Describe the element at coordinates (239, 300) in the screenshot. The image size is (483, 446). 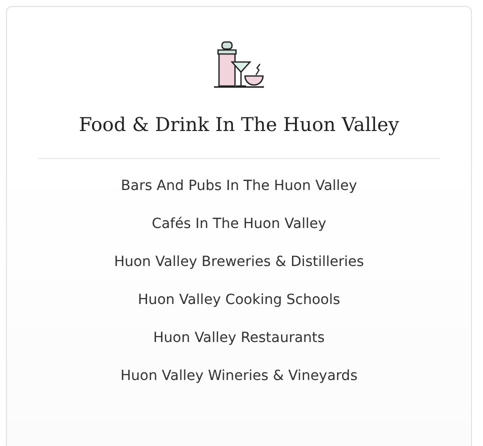
I see `category-link: Huon Valley Cooking Schools` at that location.